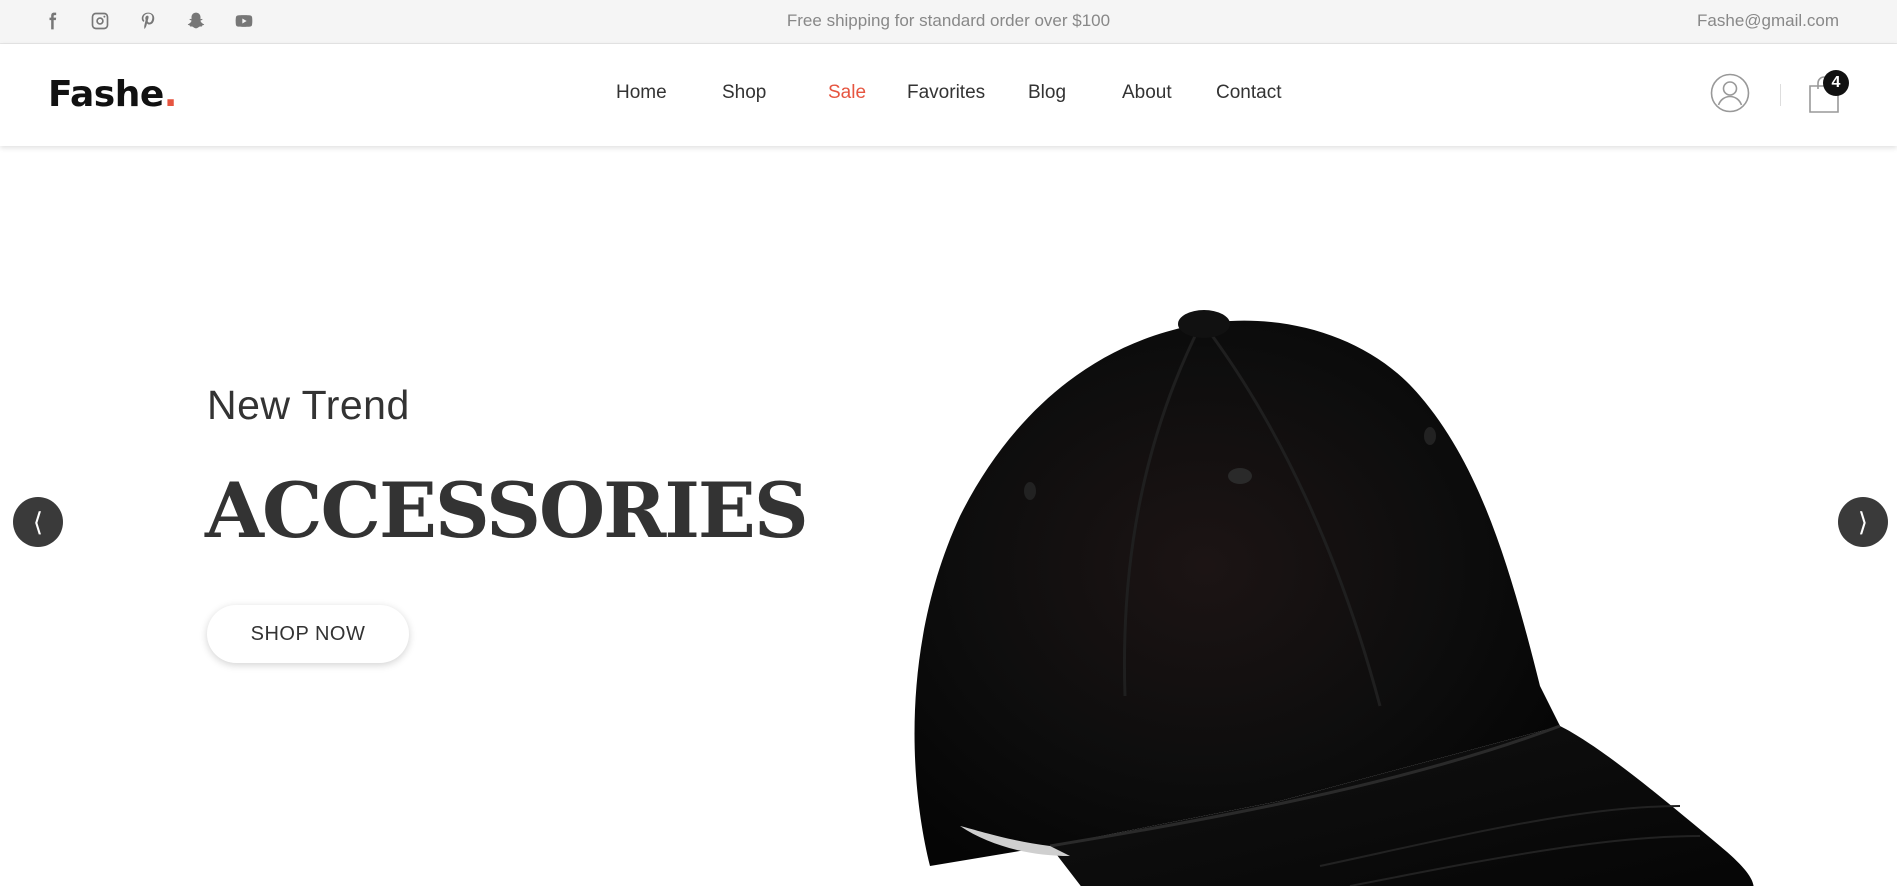 This screenshot has width=1897, height=886. What do you see at coordinates (847, 93) in the screenshot?
I see `nav-sale: Sale` at bounding box center [847, 93].